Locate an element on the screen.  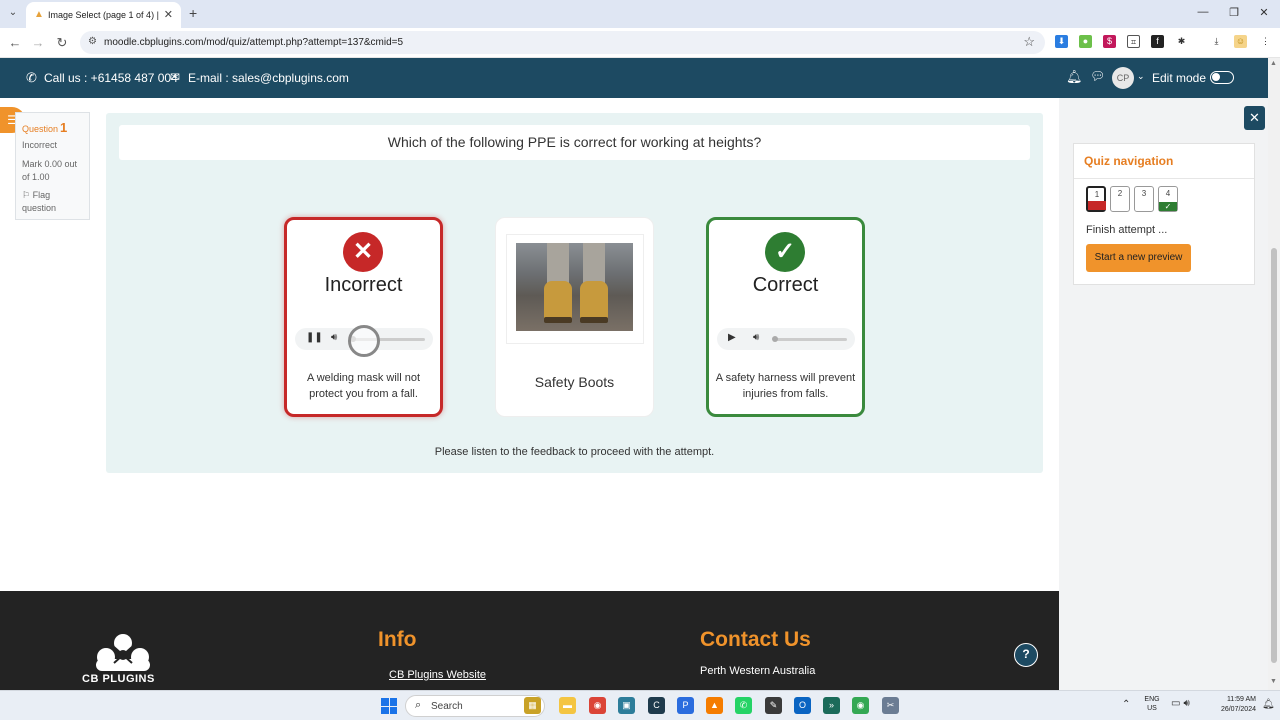
answer-card-safety-boots: Safety Boots is located at coordinates (574, 317).